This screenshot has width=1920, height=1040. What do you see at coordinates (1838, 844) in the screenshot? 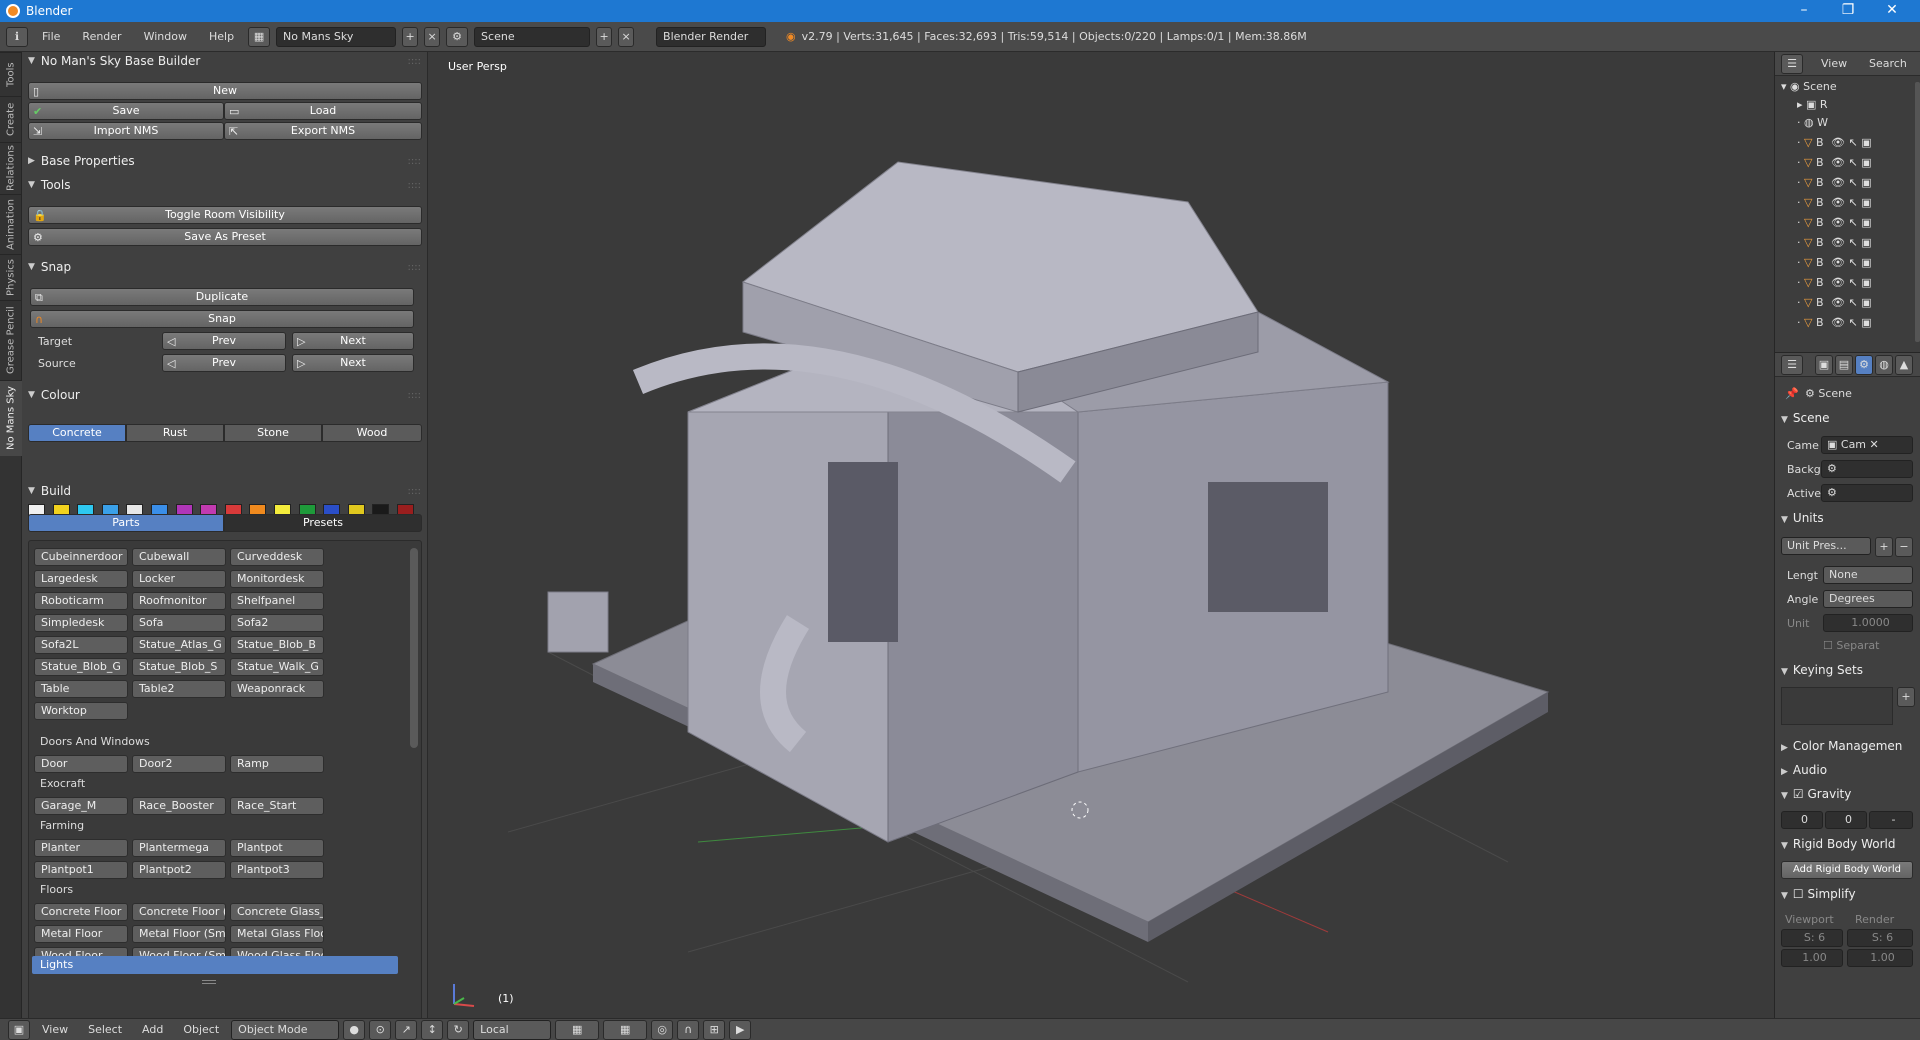
I see `panel-header-rigid-body-world: ▼ Rigid Body World` at bounding box center [1838, 844].